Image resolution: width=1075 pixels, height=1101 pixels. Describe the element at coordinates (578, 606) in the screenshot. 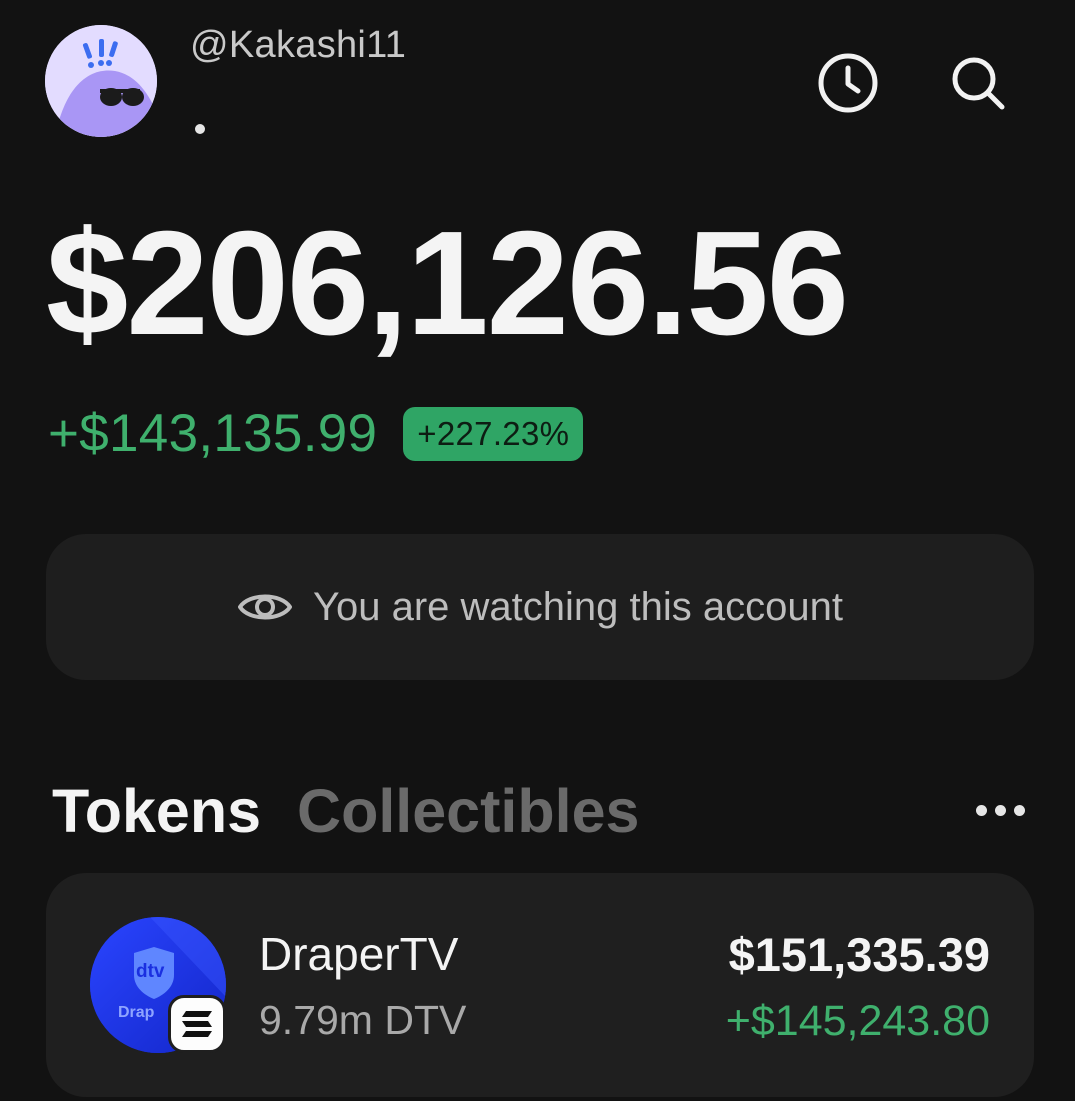

I see `watching-account-text: You are watching this account` at that location.